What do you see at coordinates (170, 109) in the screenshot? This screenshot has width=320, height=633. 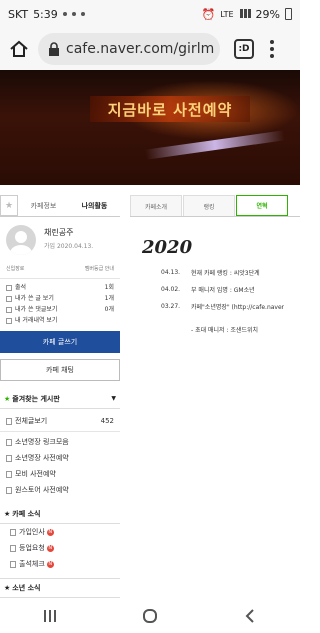 I see `banner-text: 지금바로 사전예약` at bounding box center [170, 109].